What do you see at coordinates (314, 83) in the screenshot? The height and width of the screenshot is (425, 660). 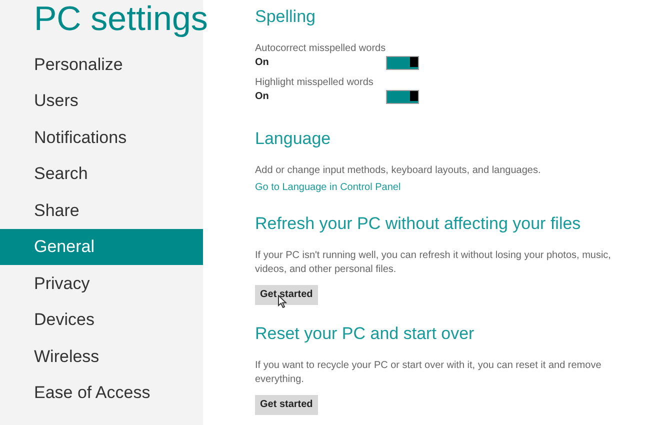 I see `setting-label: Highlight misspelled words` at bounding box center [314, 83].